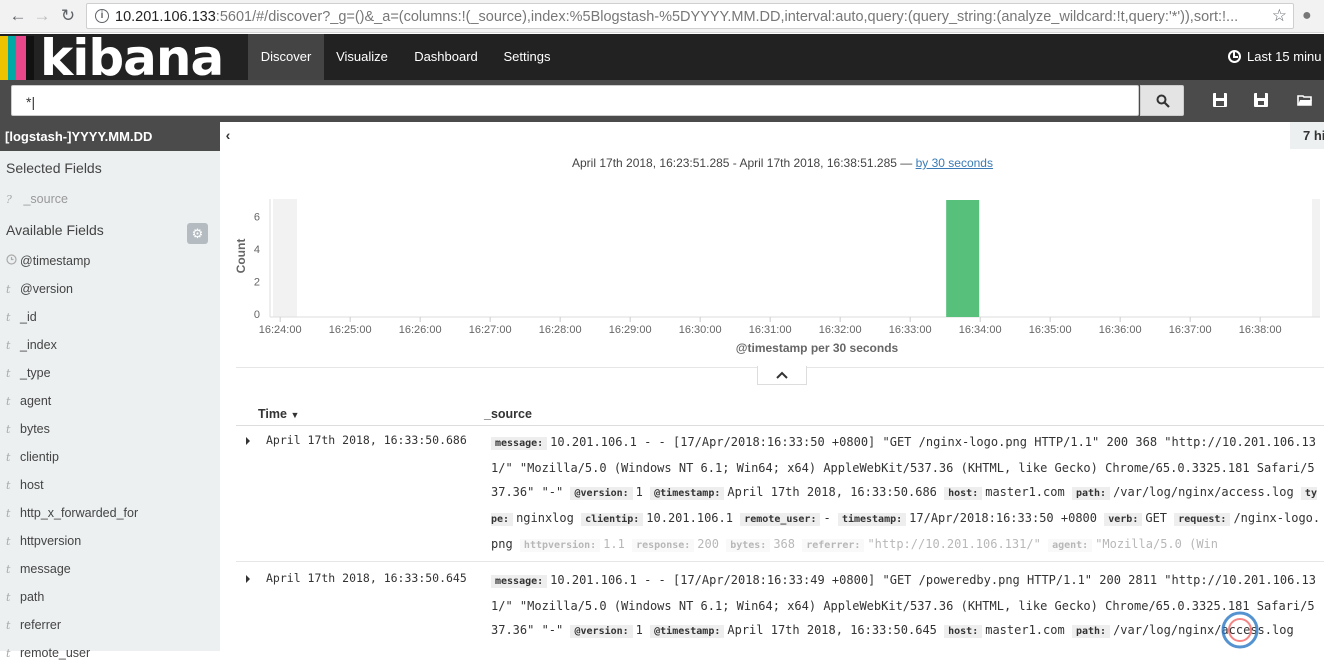  Describe the element at coordinates (108, 319) in the screenshot. I see `field-item: t _id` at that location.